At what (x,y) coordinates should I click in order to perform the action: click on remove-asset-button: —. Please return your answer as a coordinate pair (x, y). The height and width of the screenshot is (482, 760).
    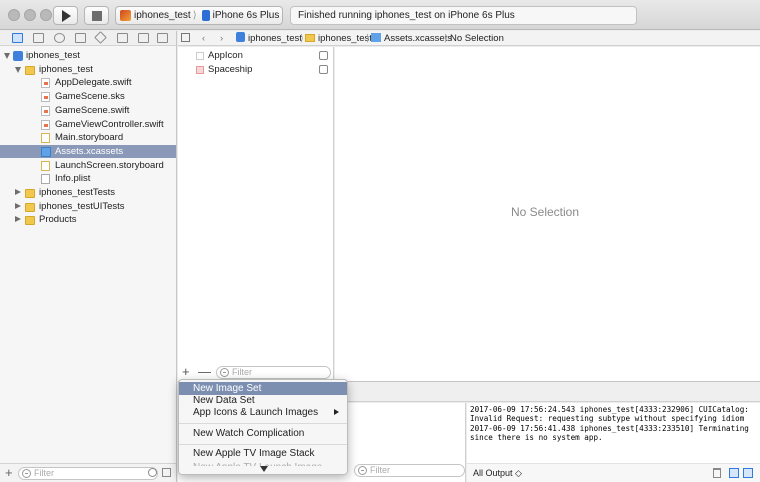
    Looking at the image, I should click on (204, 372).